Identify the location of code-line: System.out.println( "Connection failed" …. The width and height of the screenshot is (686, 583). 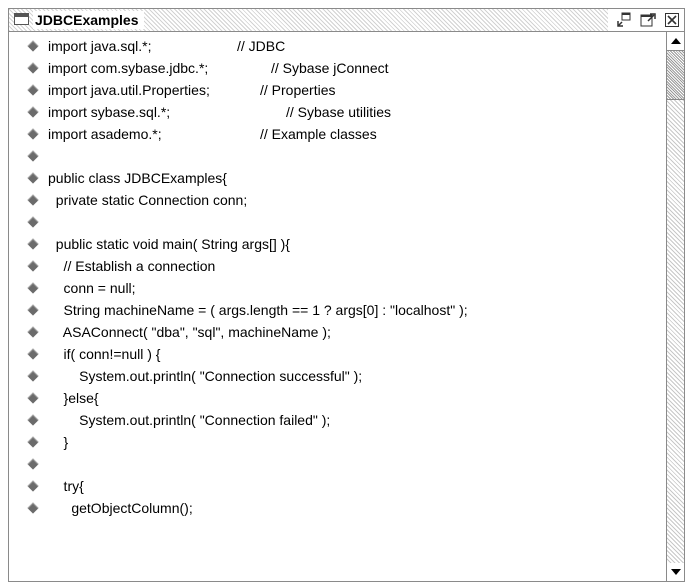
(337, 420).